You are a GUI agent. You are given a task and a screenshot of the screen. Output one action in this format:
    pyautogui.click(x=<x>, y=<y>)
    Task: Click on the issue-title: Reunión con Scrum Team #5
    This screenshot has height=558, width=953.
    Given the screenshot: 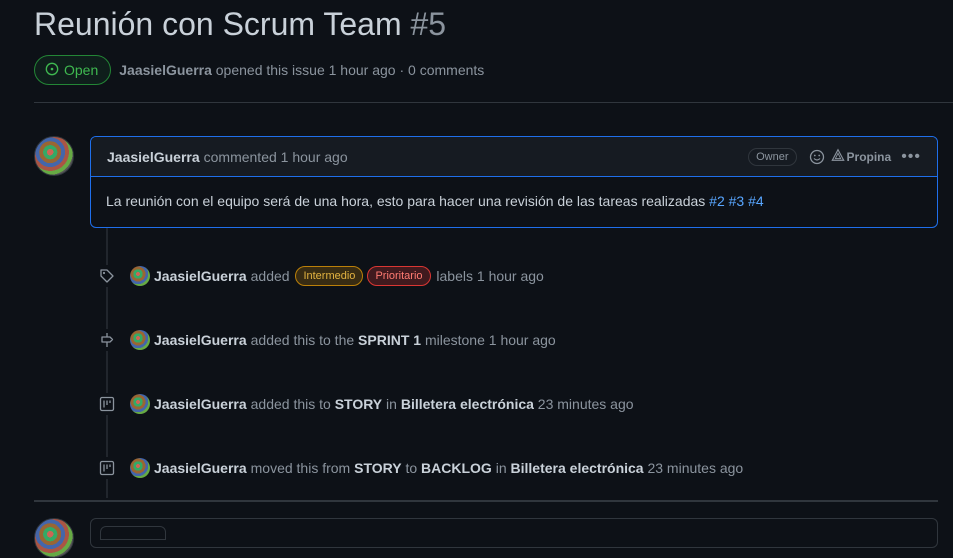 What is the action you would take?
    pyautogui.click(x=240, y=24)
    